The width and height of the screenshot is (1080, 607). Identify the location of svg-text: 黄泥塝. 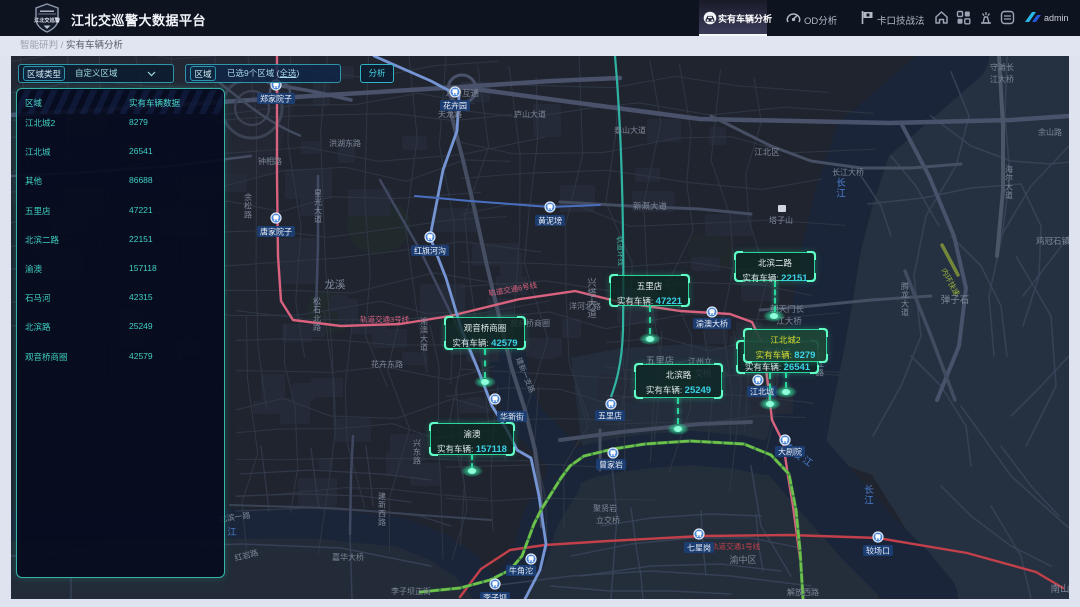
(550, 221).